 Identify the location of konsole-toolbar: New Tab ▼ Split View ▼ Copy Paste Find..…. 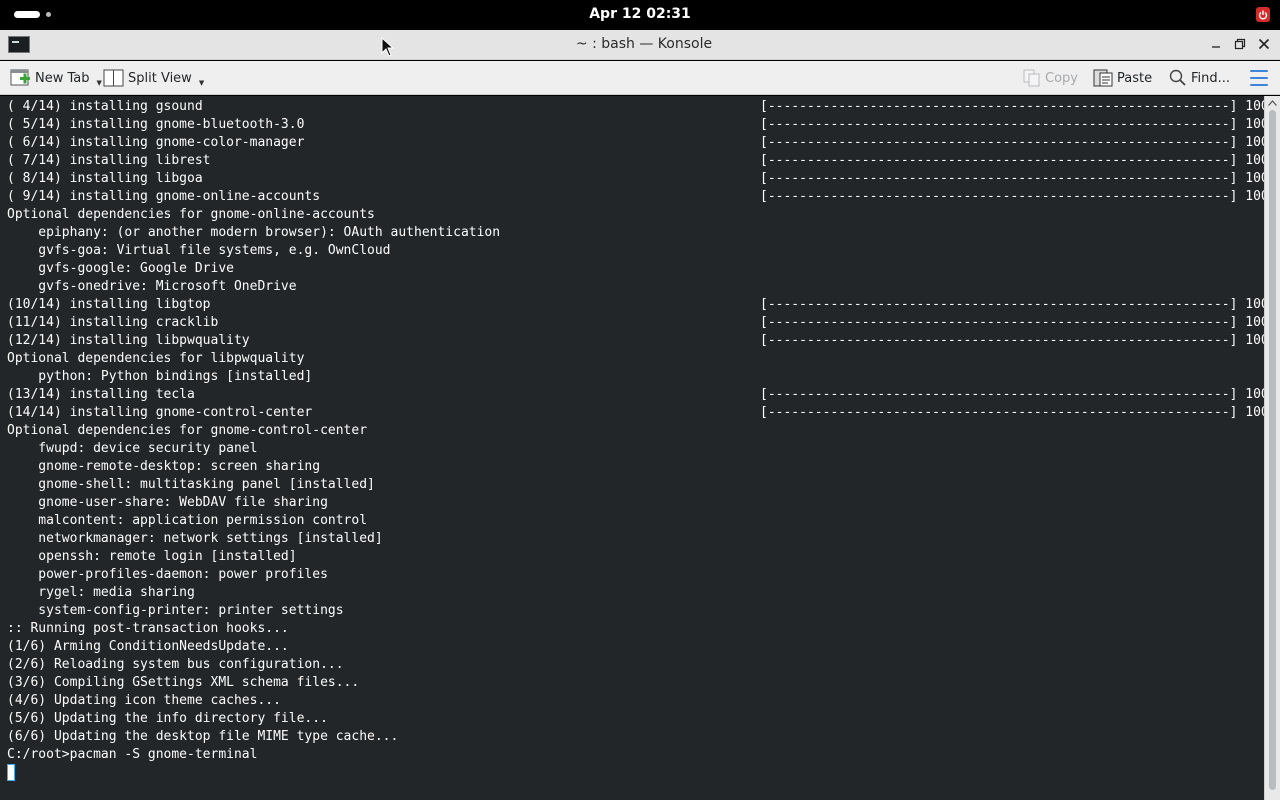
(640, 78).